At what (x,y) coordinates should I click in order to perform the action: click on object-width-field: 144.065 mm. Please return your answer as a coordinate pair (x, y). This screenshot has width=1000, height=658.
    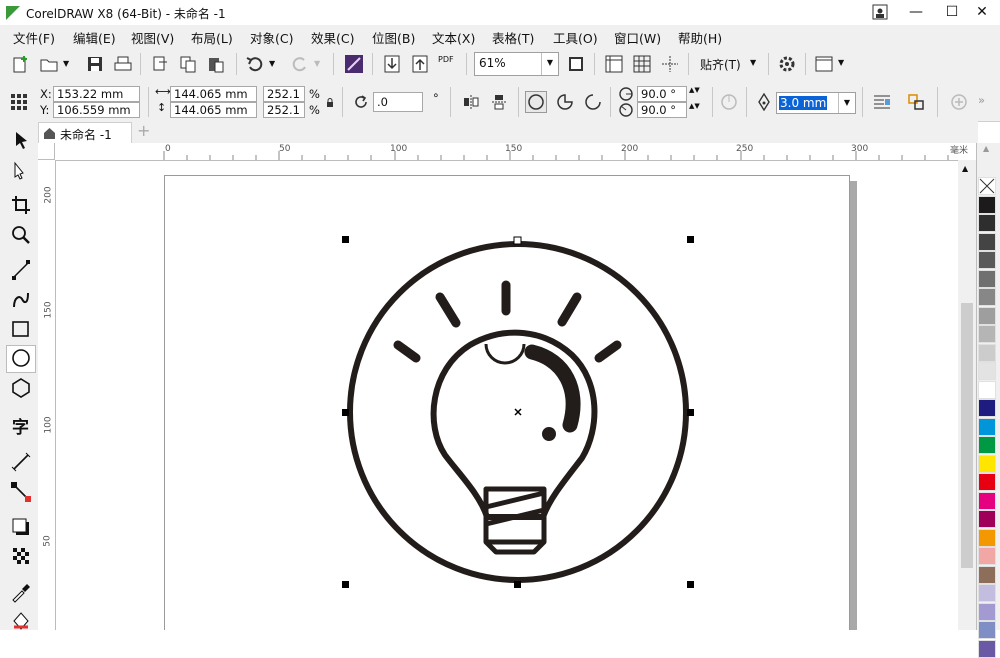
    Looking at the image, I should click on (213, 94).